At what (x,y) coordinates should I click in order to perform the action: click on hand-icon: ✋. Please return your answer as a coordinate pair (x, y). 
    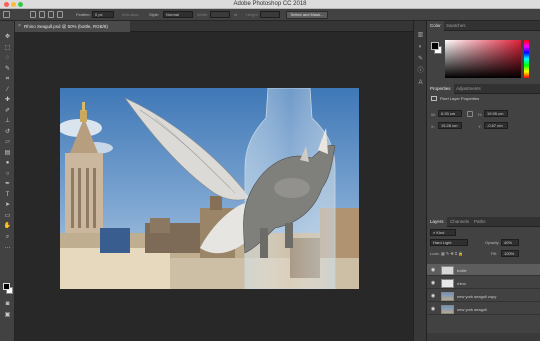
    Looking at the image, I should click on (7, 226).